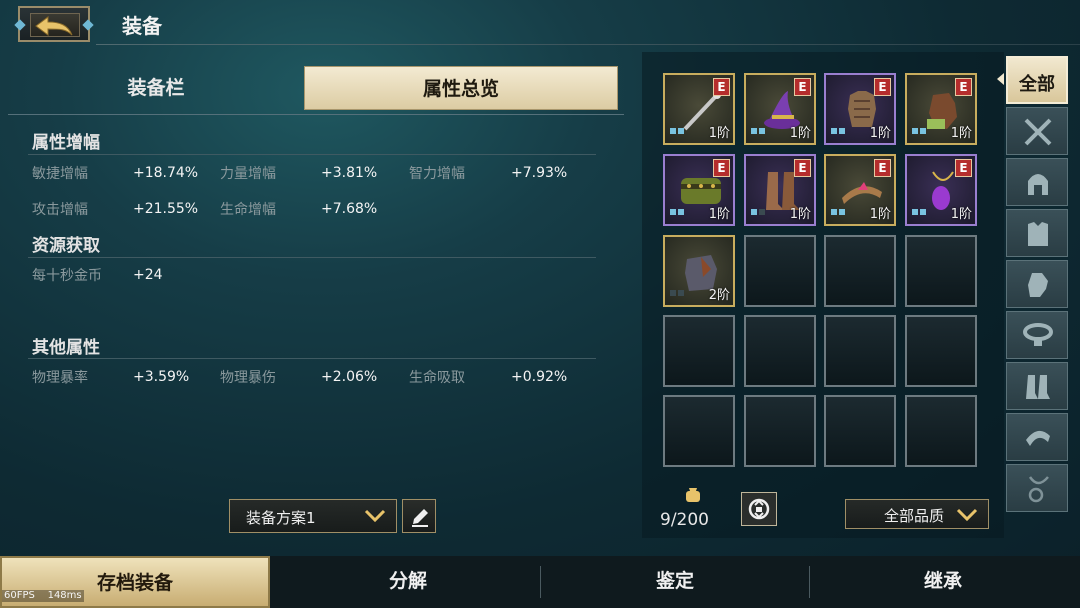 The width and height of the screenshot is (1080, 608). Describe the element at coordinates (675, 582) in the screenshot. I see `identify-button: 鉴定` at that location.